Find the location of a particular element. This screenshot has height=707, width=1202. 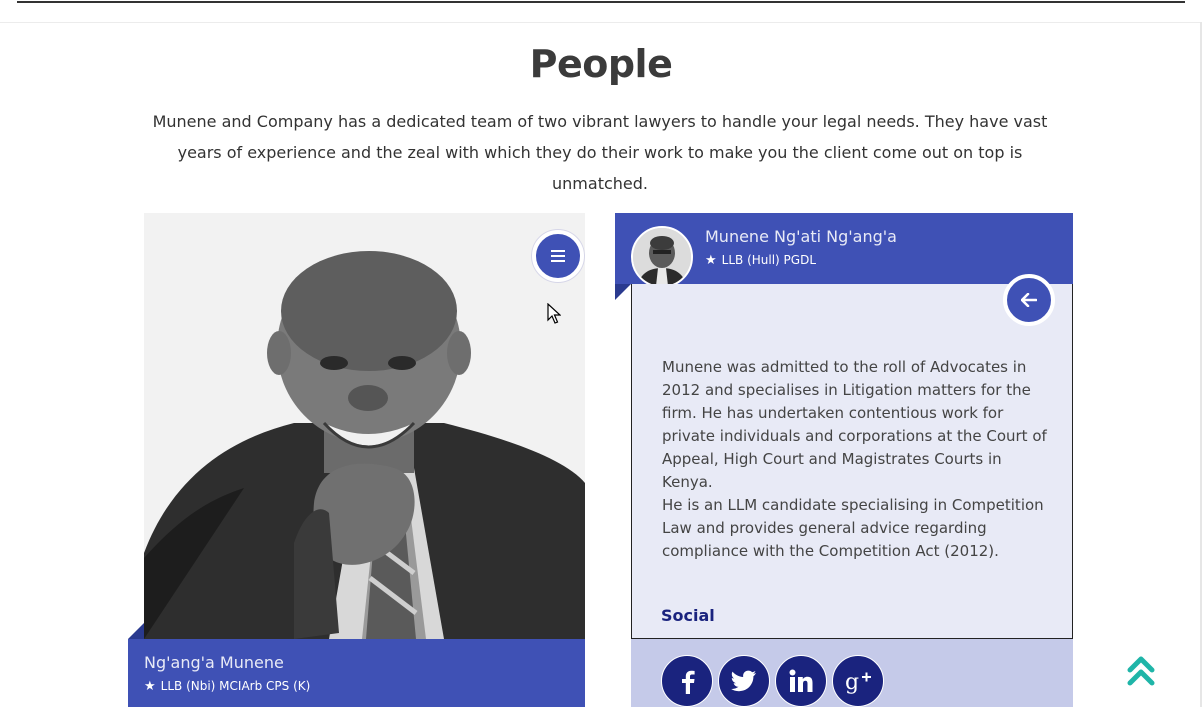

menu-icon is located at coordinates (558, 256).